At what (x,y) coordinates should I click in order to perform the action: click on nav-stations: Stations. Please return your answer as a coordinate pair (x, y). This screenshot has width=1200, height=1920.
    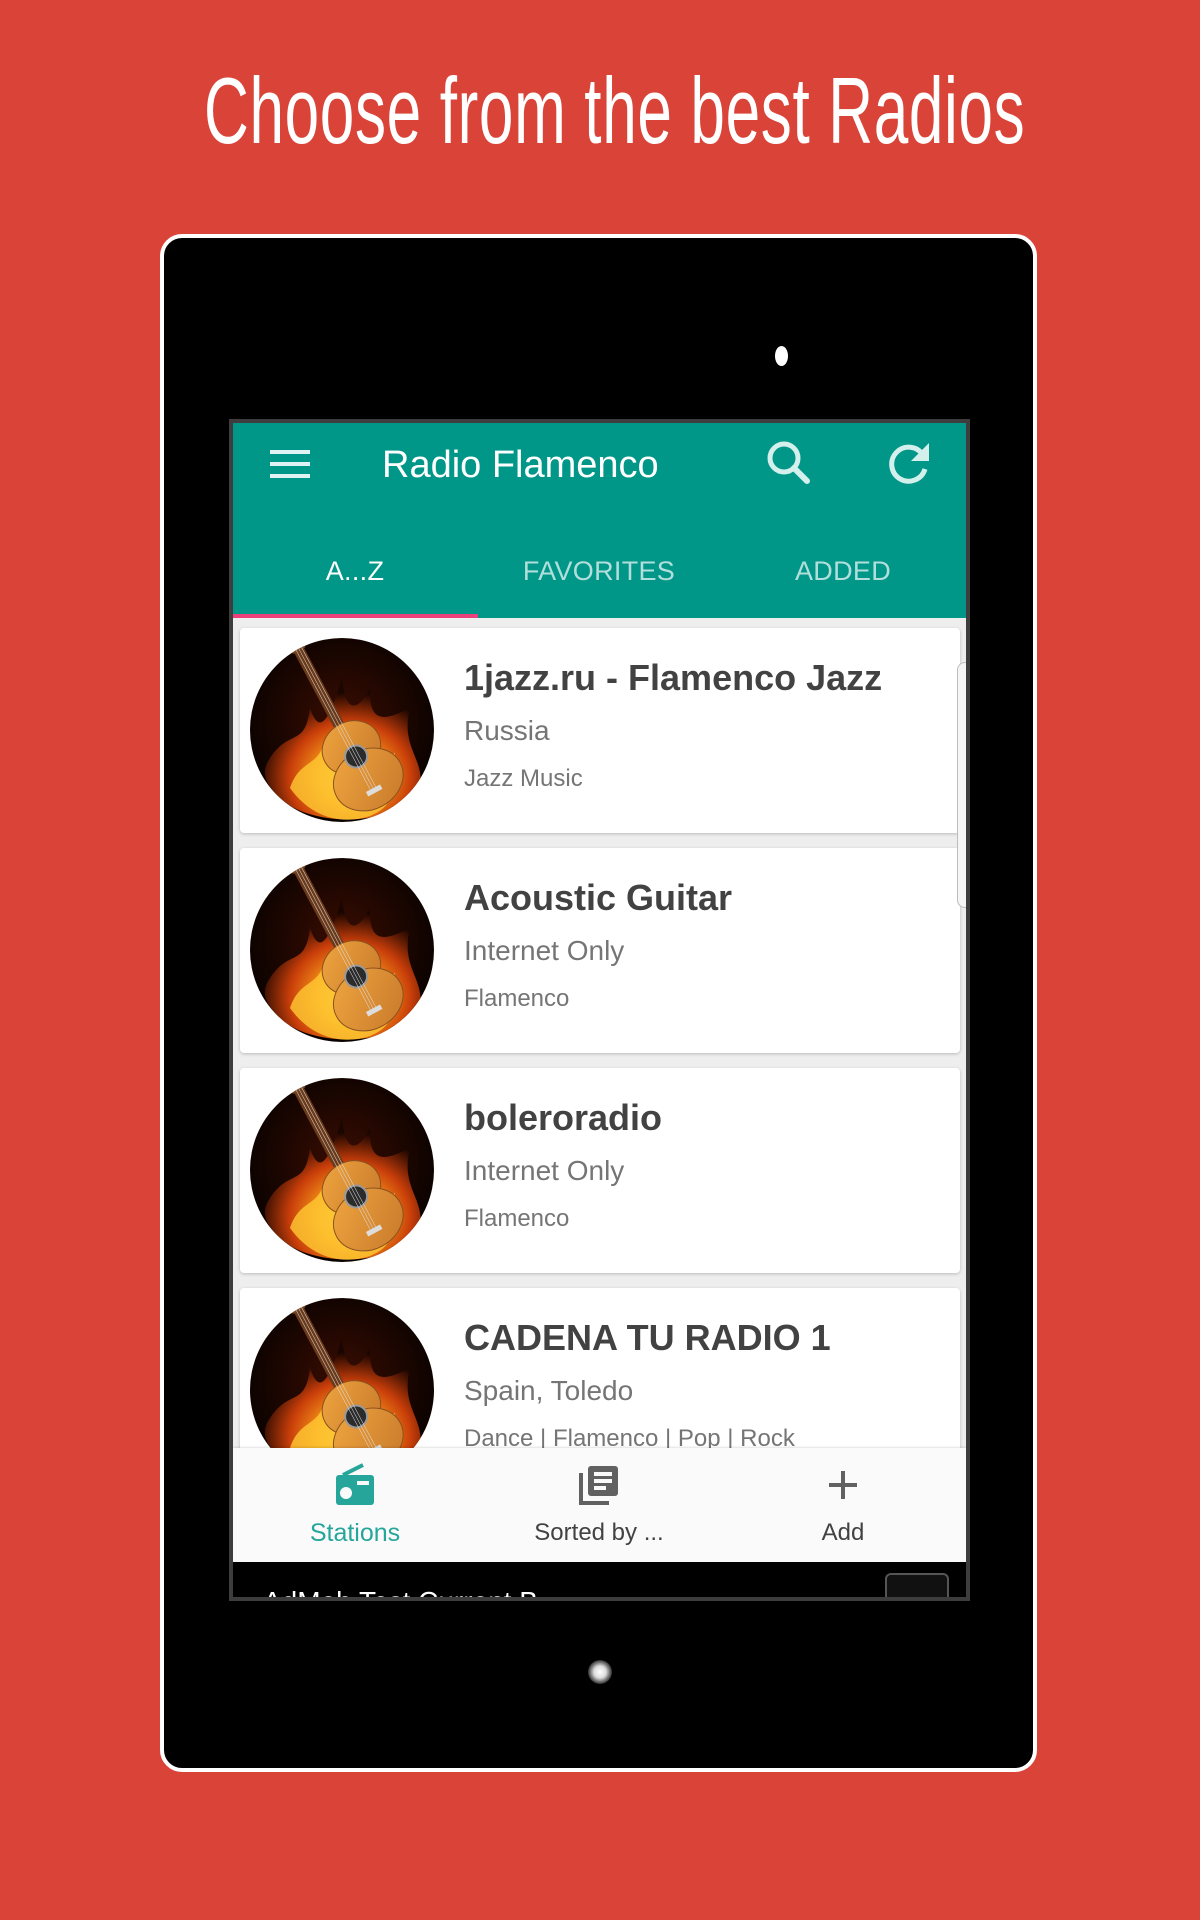
    Looking at the image, I should click on (355, 1505).